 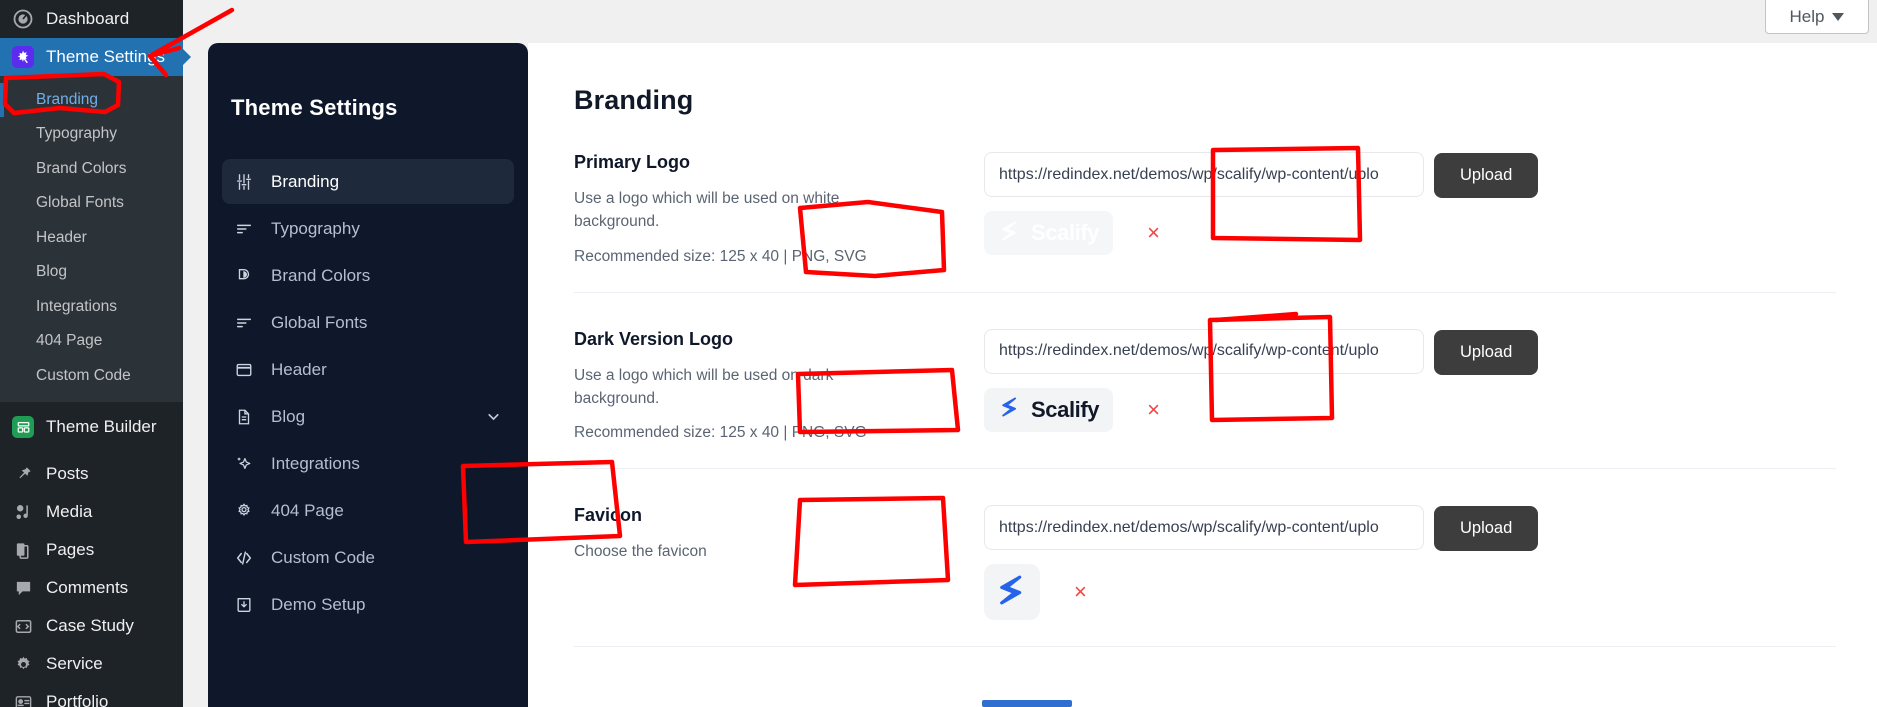 What do you see at coordinates (654, 338) in the screenshot?
I see `setting-label: Dark Version Logo` at bounding box center [654, 338].